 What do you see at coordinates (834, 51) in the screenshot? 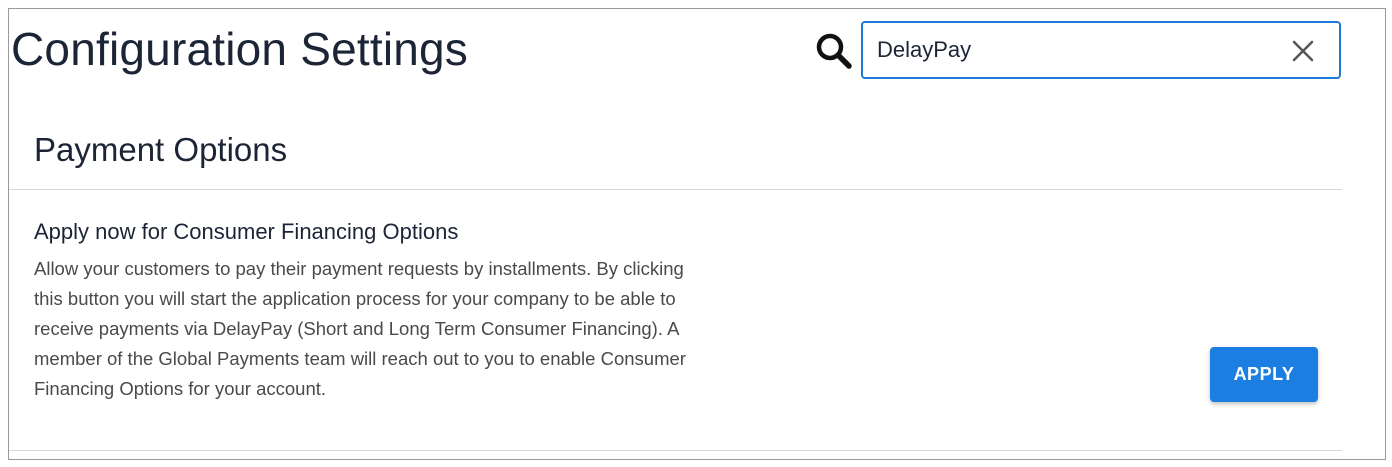
I see `search-icon` at bounding box center [834, 51].